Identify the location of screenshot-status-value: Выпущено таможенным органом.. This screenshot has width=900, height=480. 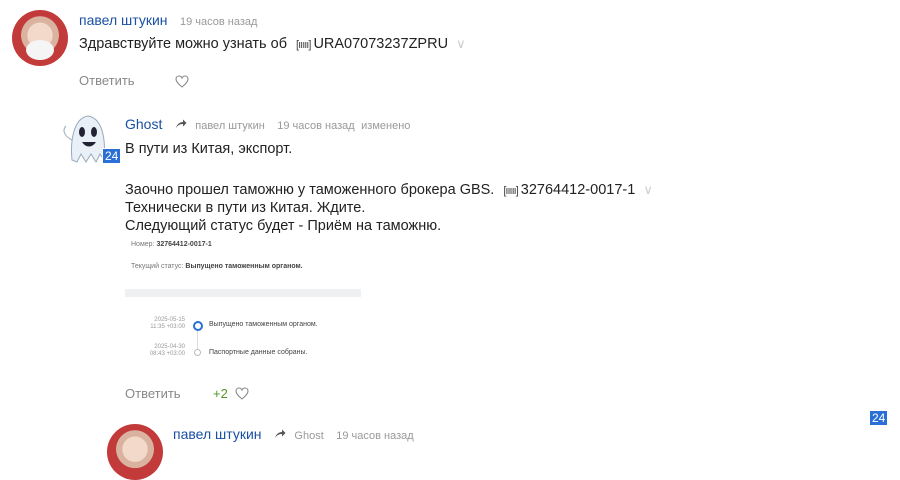
(244, 266).